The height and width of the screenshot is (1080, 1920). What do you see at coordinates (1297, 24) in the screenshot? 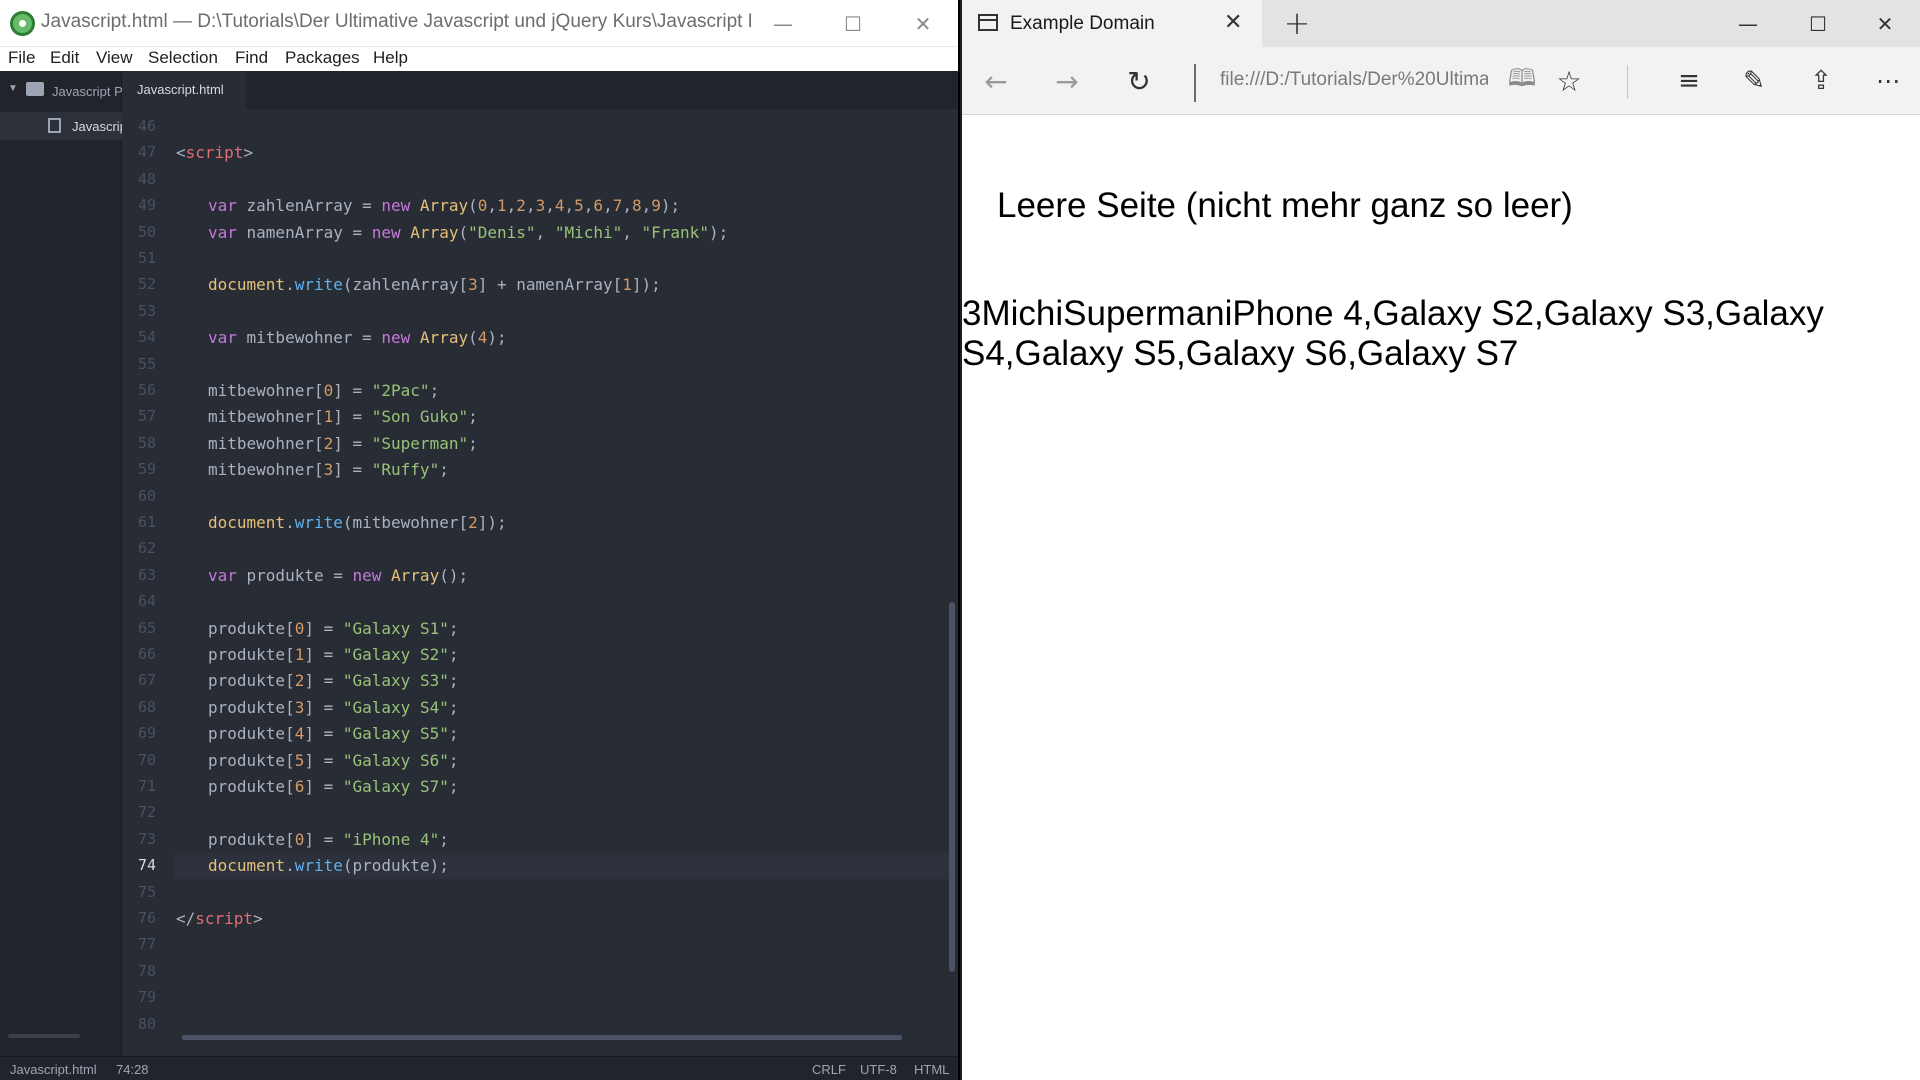
I see `new-tab-button: +` at bounding box center [1297, 24].